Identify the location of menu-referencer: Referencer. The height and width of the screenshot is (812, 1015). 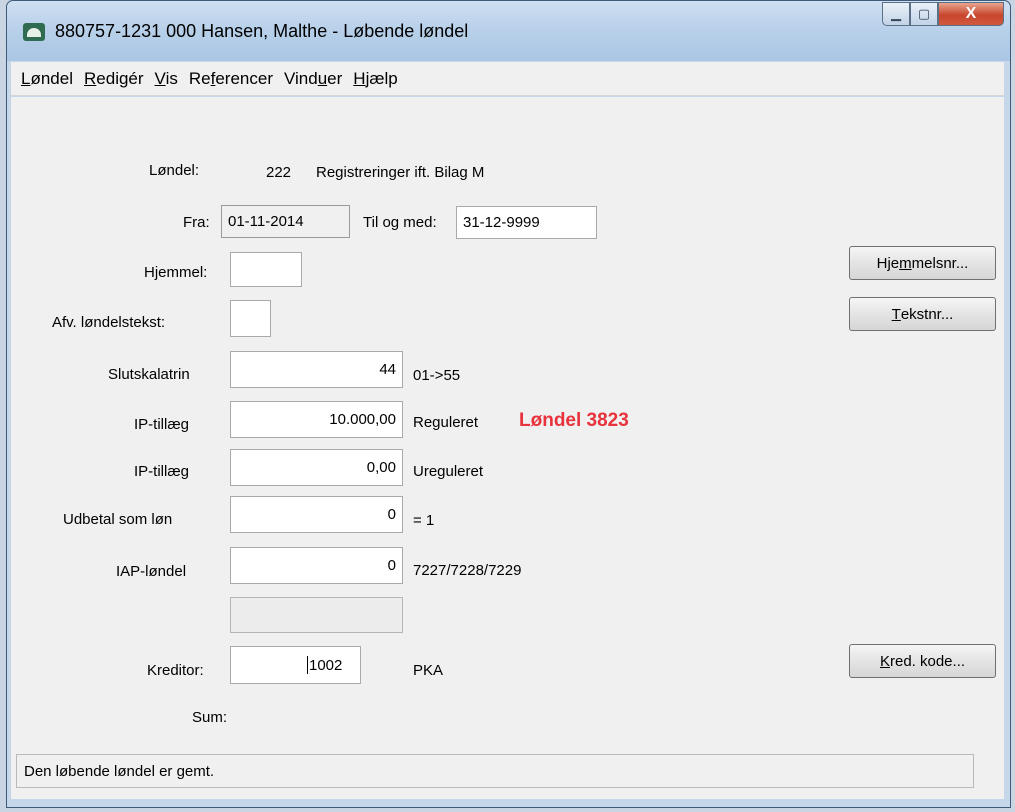
(231, 79).